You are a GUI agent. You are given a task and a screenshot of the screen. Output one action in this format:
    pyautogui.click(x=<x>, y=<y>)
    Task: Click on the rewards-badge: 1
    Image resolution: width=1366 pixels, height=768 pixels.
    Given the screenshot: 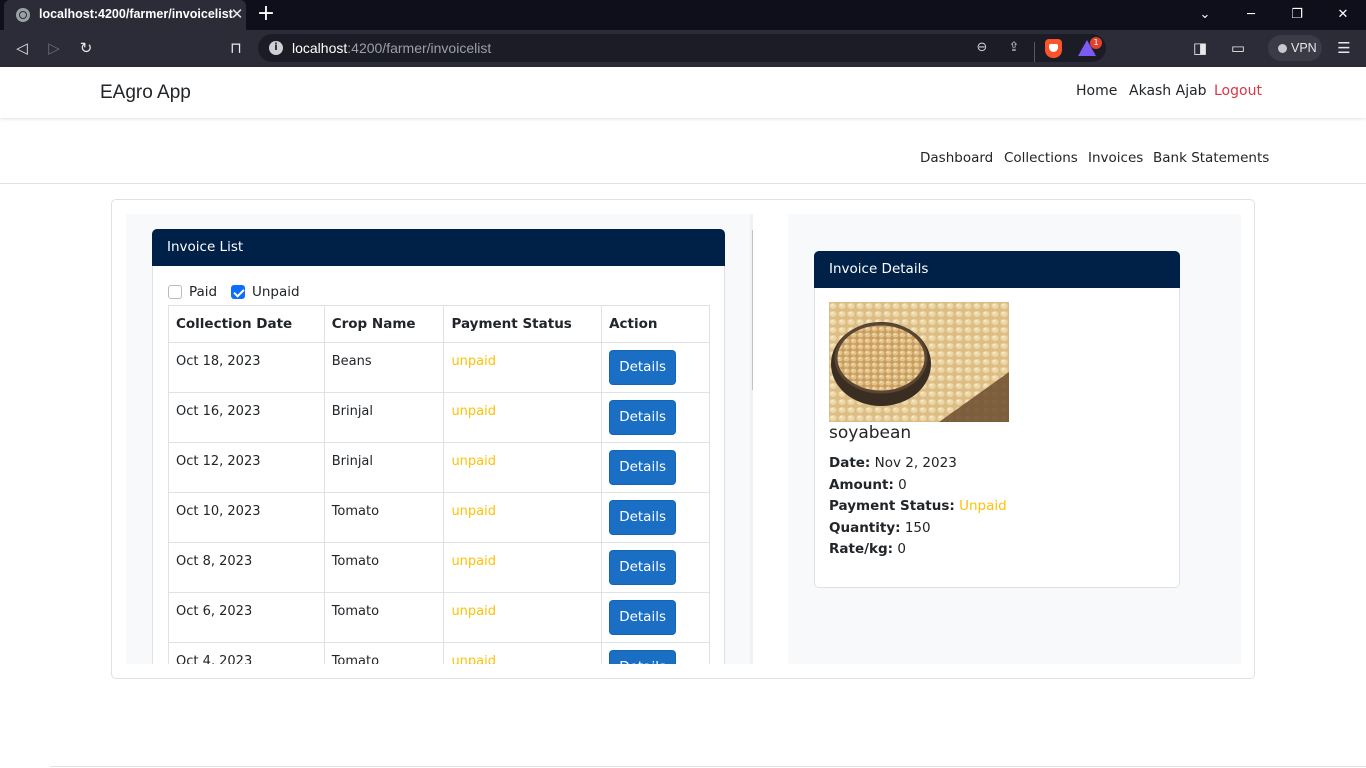 What is the action you would take?
    pyautogui.click(x=1096, y=43)
    